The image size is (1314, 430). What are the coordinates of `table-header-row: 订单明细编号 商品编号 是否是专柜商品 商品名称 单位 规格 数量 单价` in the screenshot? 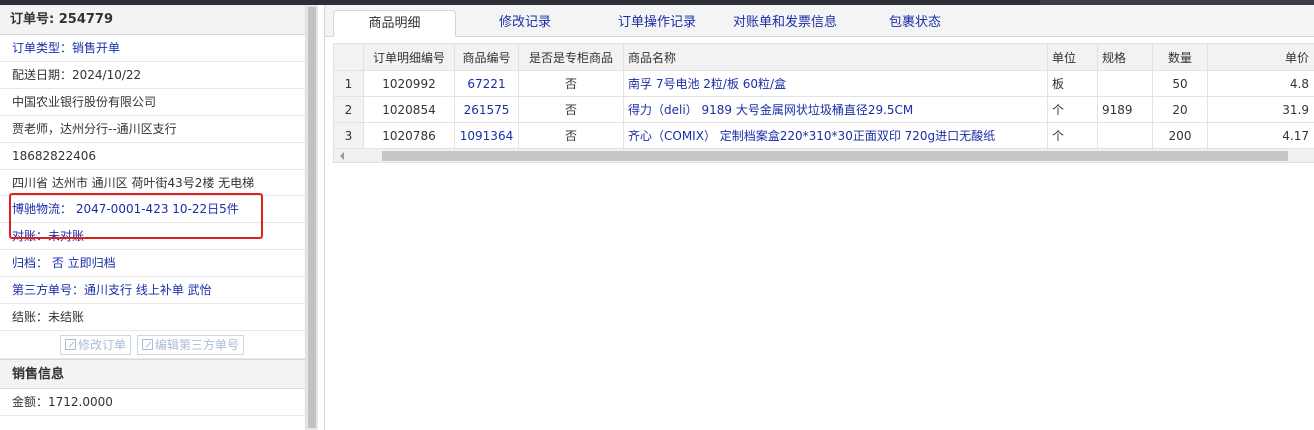 It's located at (823, 57).